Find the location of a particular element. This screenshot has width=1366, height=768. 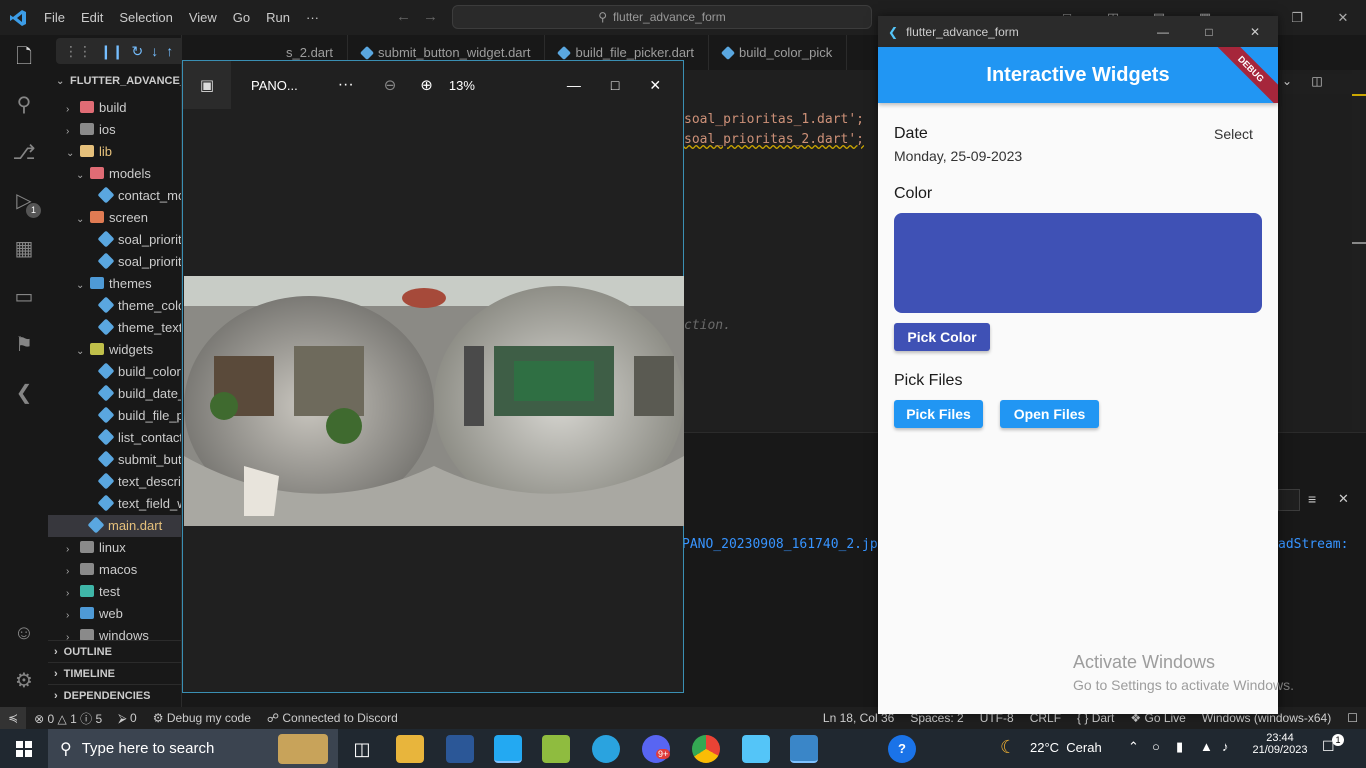

notification-center-icon: ☐ 1 is located at coordinates (1333, 744).